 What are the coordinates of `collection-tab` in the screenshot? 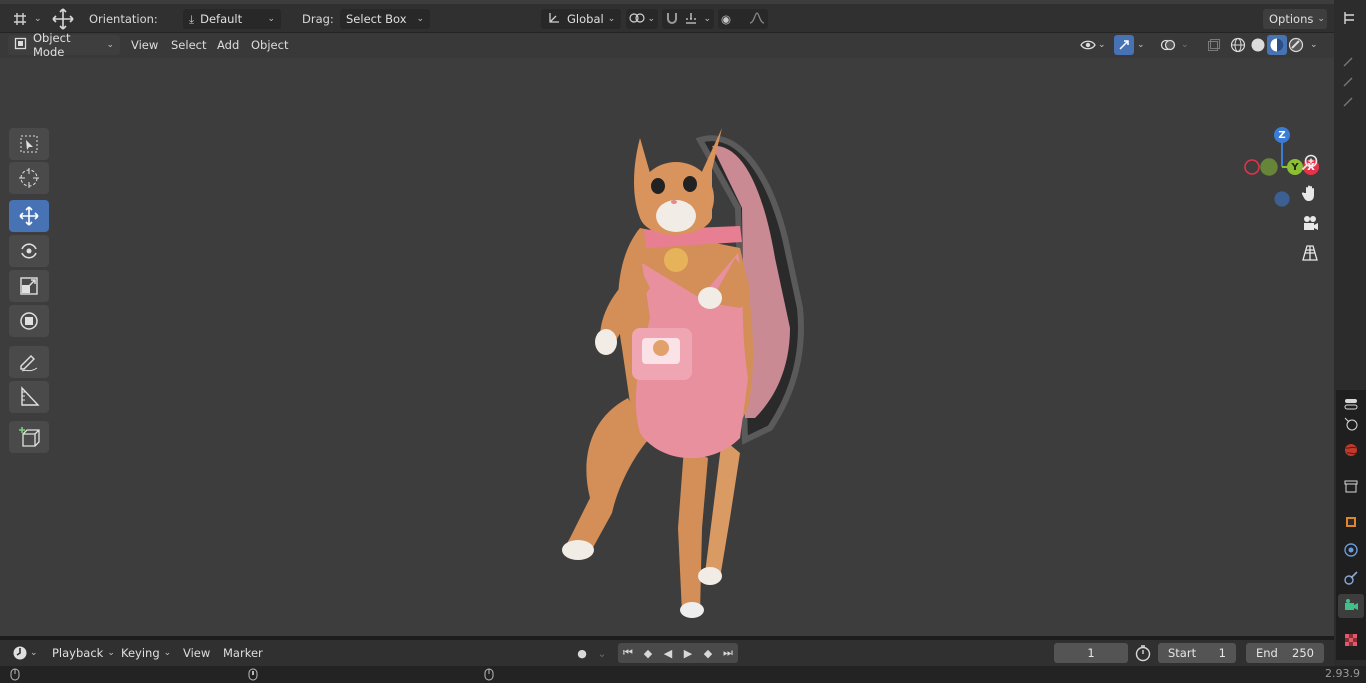 It's located at (1351, 486).